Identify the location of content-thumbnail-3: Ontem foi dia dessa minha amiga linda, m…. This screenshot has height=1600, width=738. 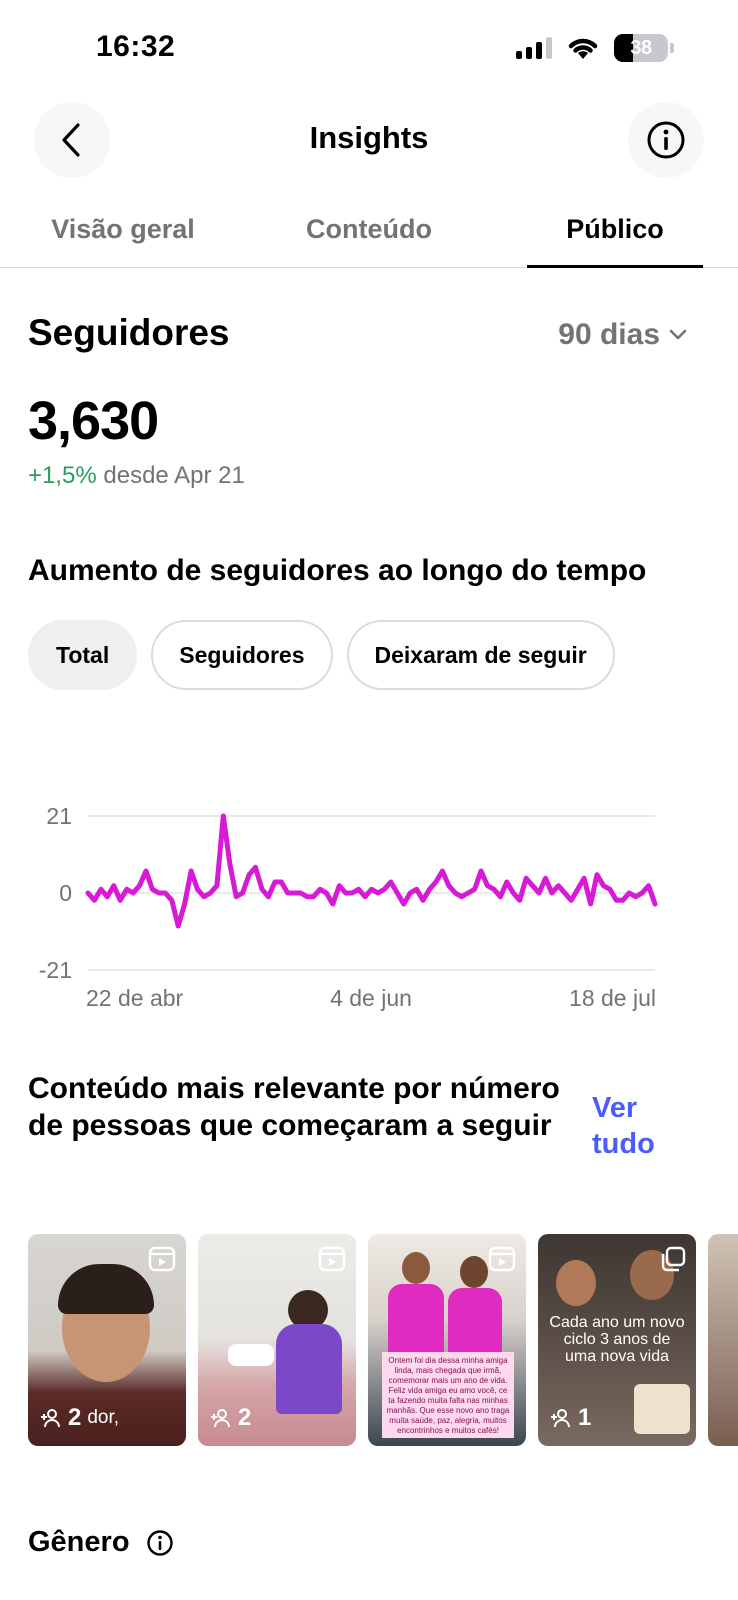
(447, 1340).